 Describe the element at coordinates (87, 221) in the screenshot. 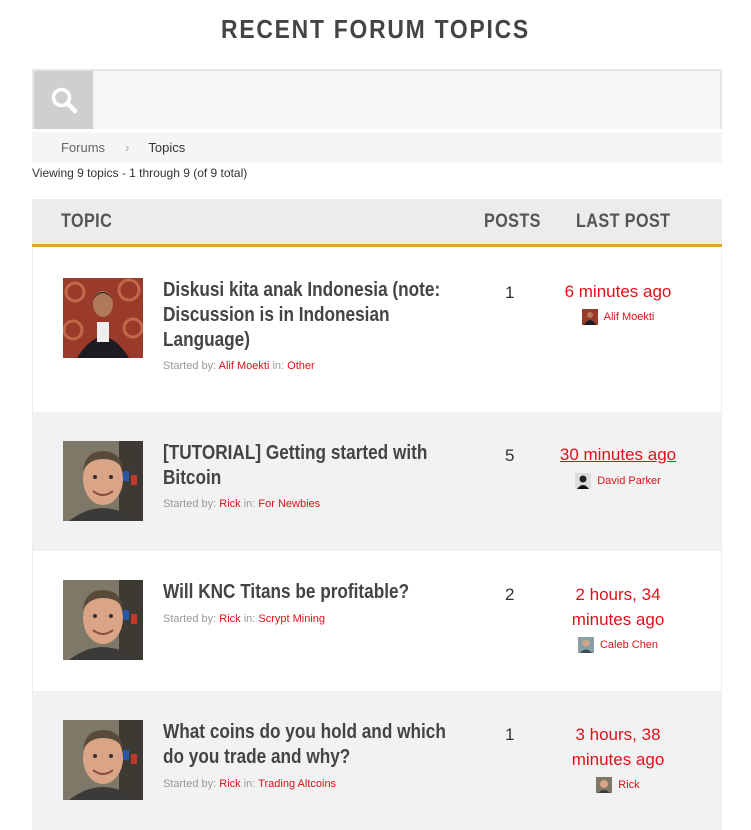

I see `column-header-topic: TOPIC` at that location.